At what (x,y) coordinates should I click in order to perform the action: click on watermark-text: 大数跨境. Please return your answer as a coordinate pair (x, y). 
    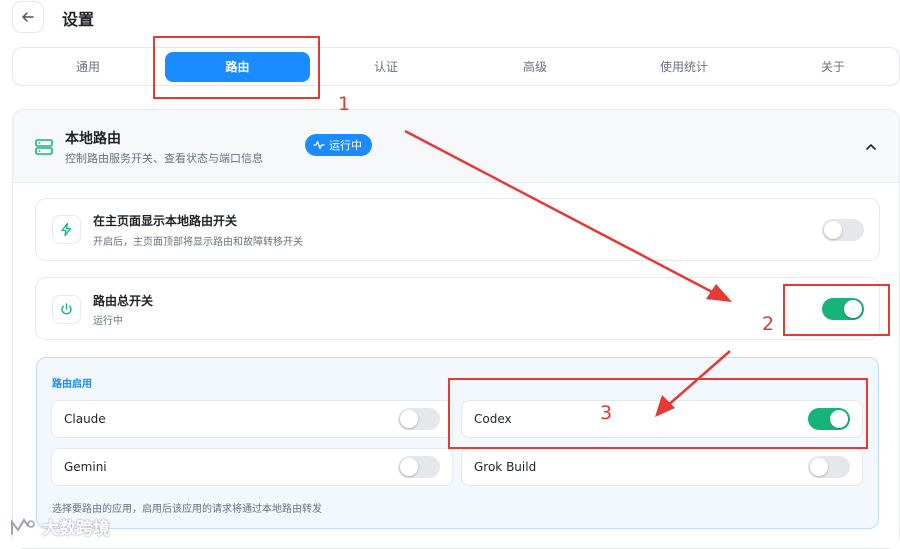
    Looking at the image, I should click on (76, 529).